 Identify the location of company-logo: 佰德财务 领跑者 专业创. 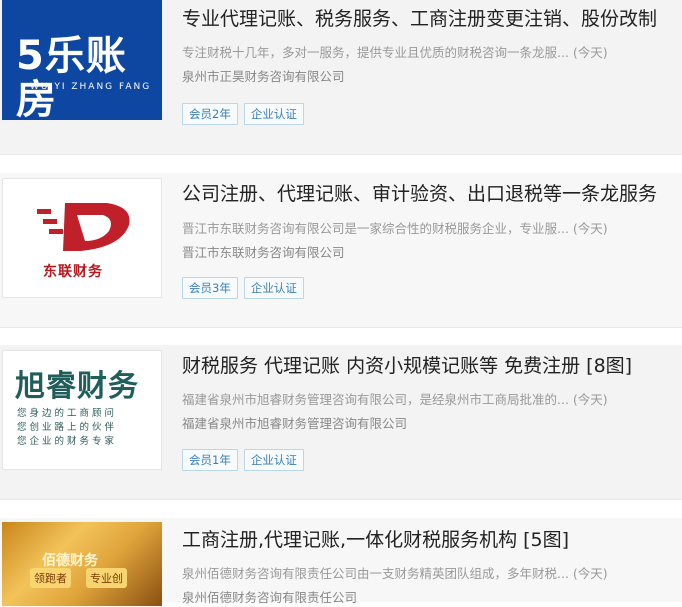
(82, 564).